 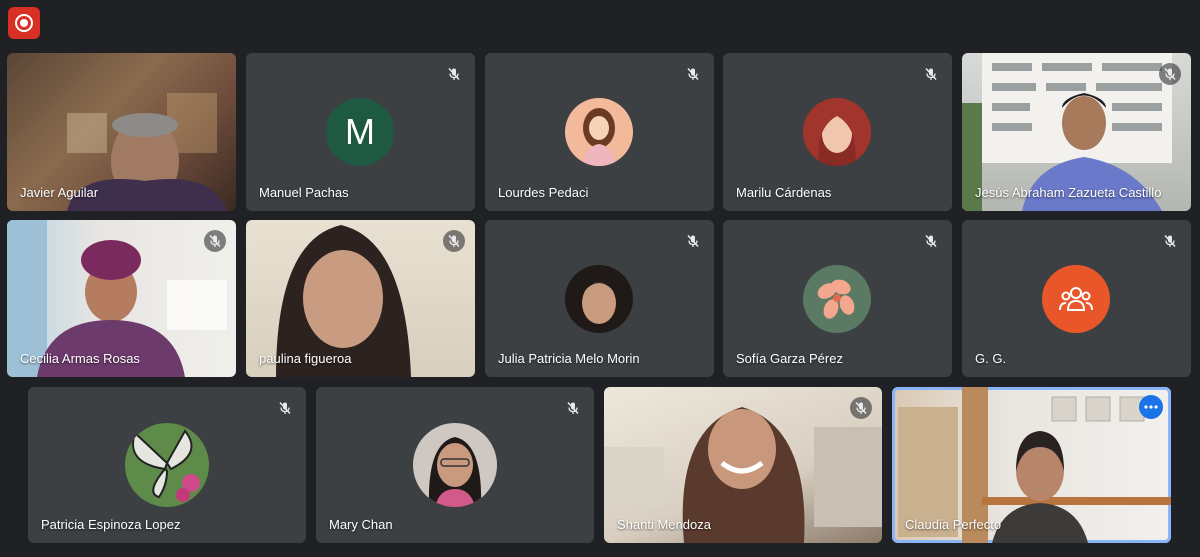 I want to click on more-options-button, so click(x=1151, y=407).